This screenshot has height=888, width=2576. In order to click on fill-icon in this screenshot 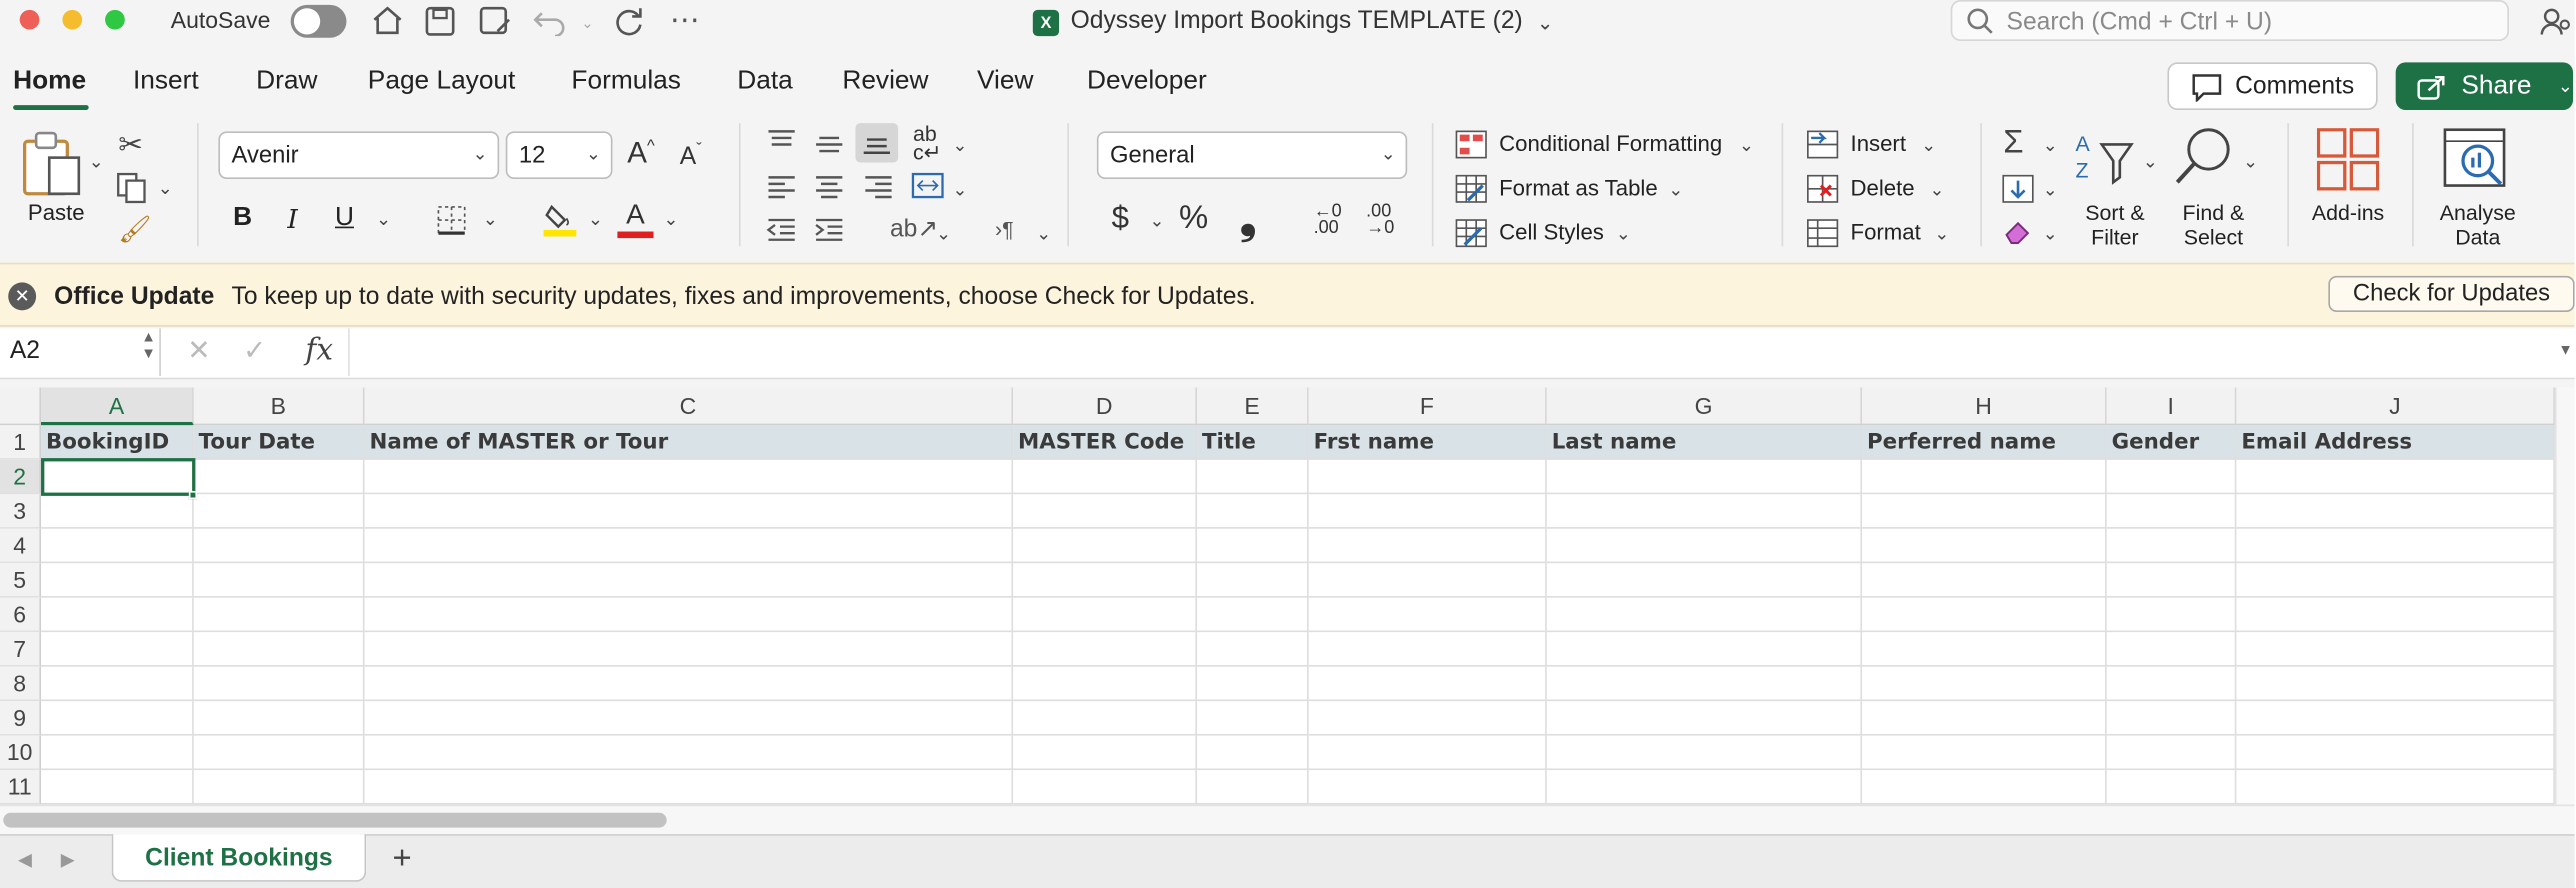, I will do `click(2018, 193)`.